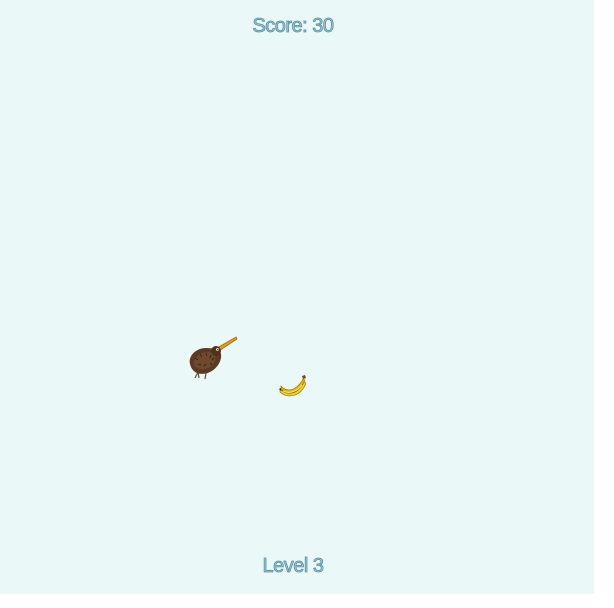  What do you see at coordinates (213, 358) in the screenshot?
I see `kiwi-bird-icon` at bounding box center [213, 358].